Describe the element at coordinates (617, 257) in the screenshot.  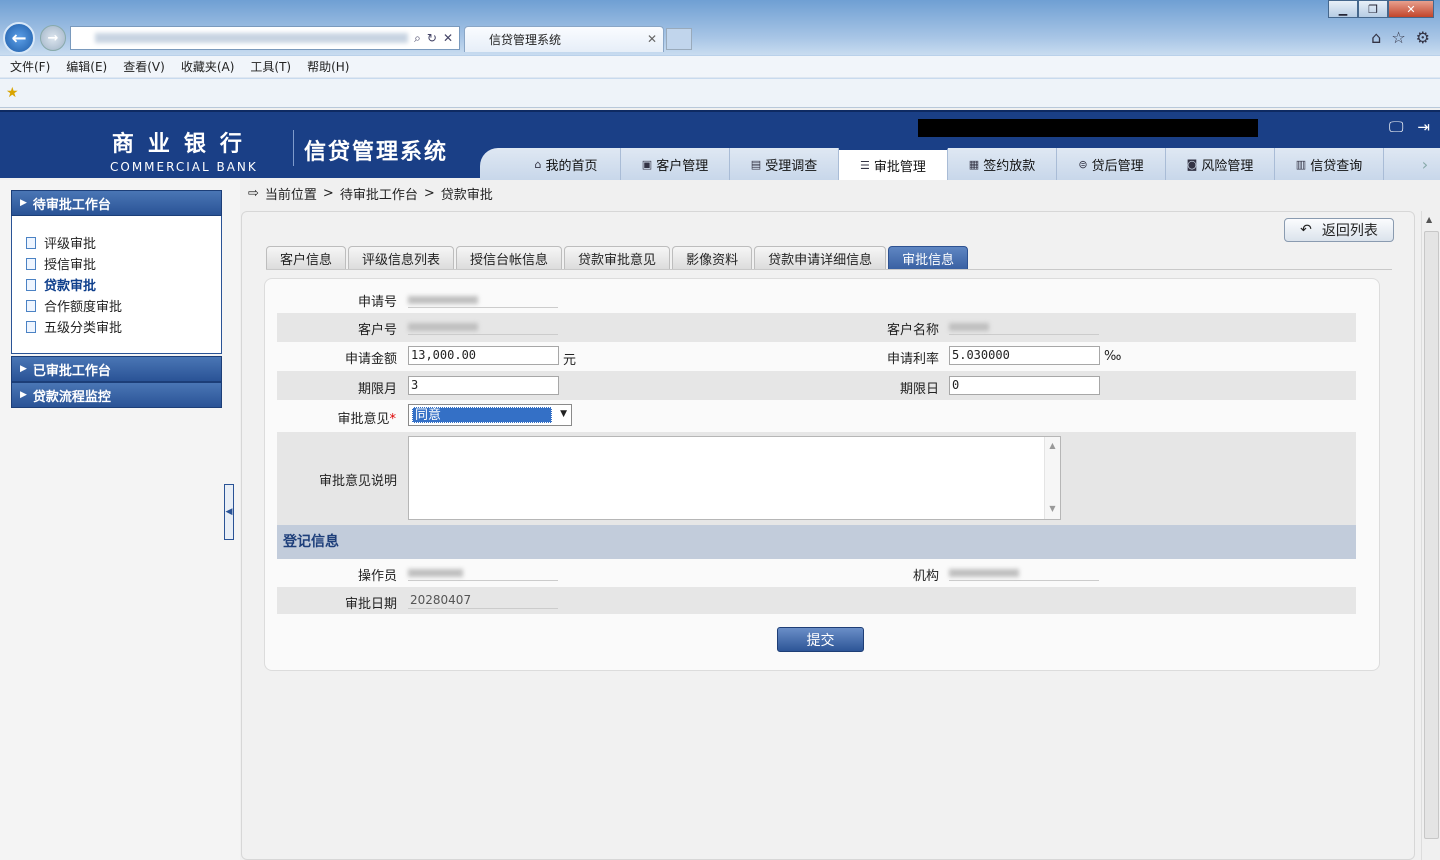
I see `tab-loan-opinion: 贷款审批意见` at that location.